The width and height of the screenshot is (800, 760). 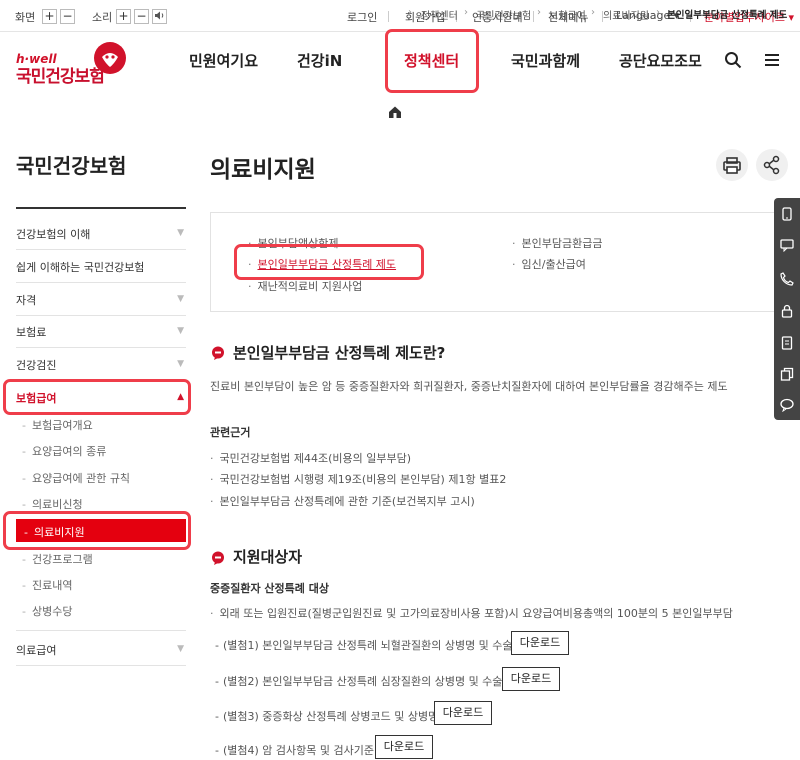 I want to click on chat-icon, so click(x=787, y=245).